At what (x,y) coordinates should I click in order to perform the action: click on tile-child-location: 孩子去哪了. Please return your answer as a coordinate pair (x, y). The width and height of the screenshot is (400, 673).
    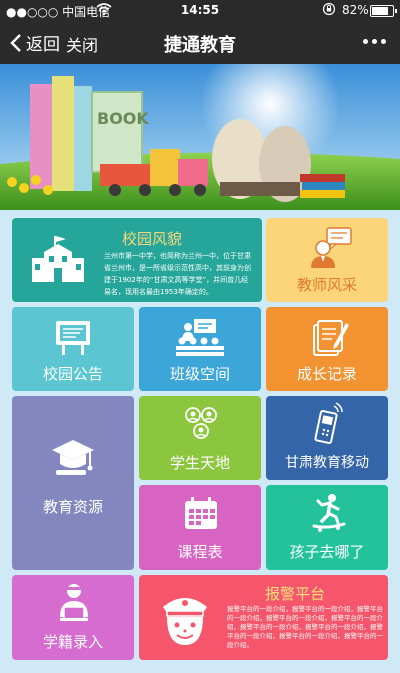
    Looking at the image, I should click on (327, 527).